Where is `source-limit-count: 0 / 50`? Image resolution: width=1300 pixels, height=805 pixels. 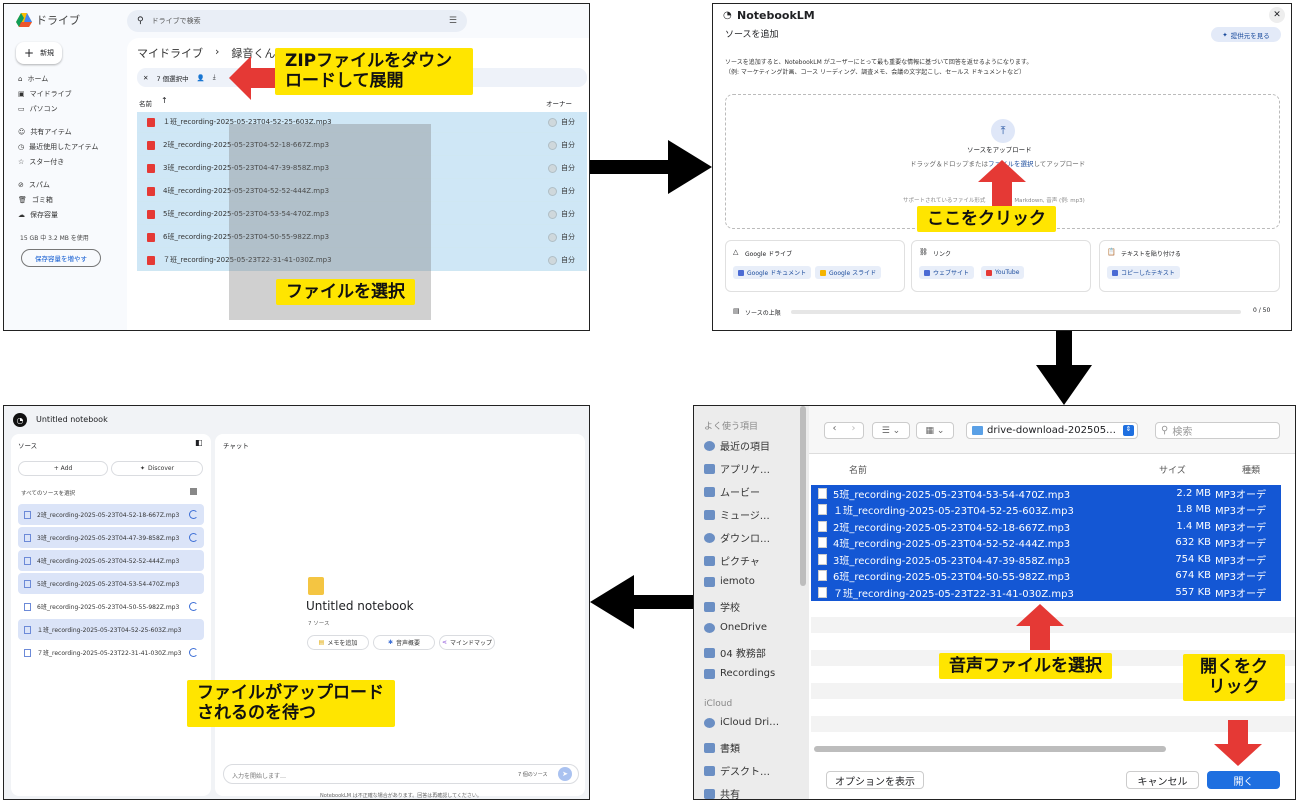 source-limit-count: 0 / 50 is located at coordinates (1262, 310).